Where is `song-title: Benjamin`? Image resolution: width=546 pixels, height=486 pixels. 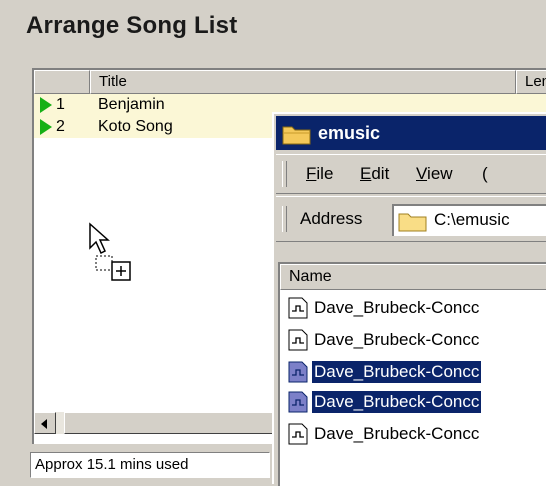
song-title: Benjamin is located at coordinates (131, 104).